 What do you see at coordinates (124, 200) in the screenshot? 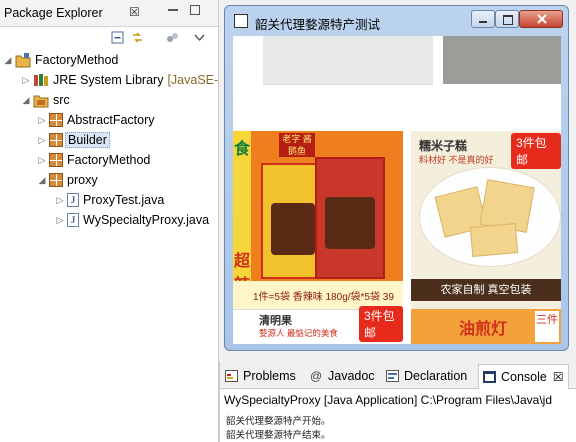
I see `tree-node-label: ProxyTest.java` at bounding box center [124, 200].